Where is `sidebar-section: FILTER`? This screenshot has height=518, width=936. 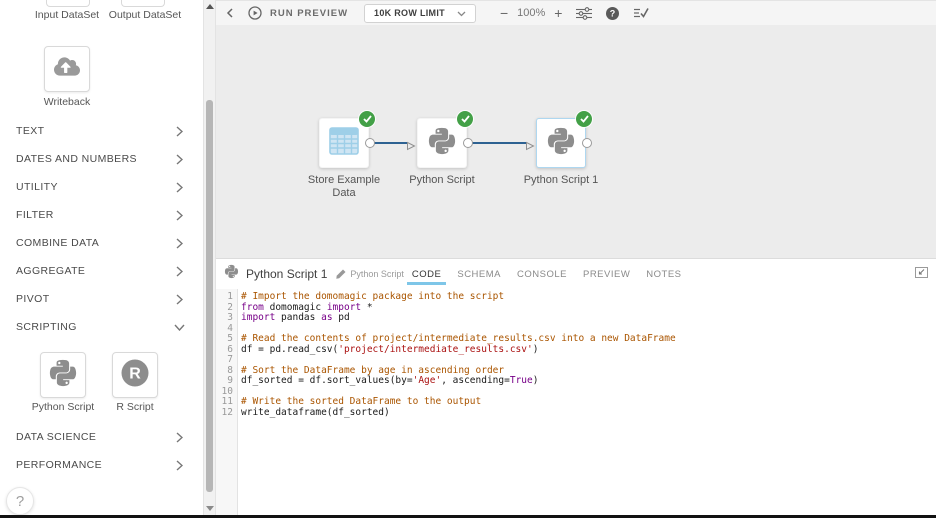
sidebar-section: FILTER is located at coordinates (101, 215).